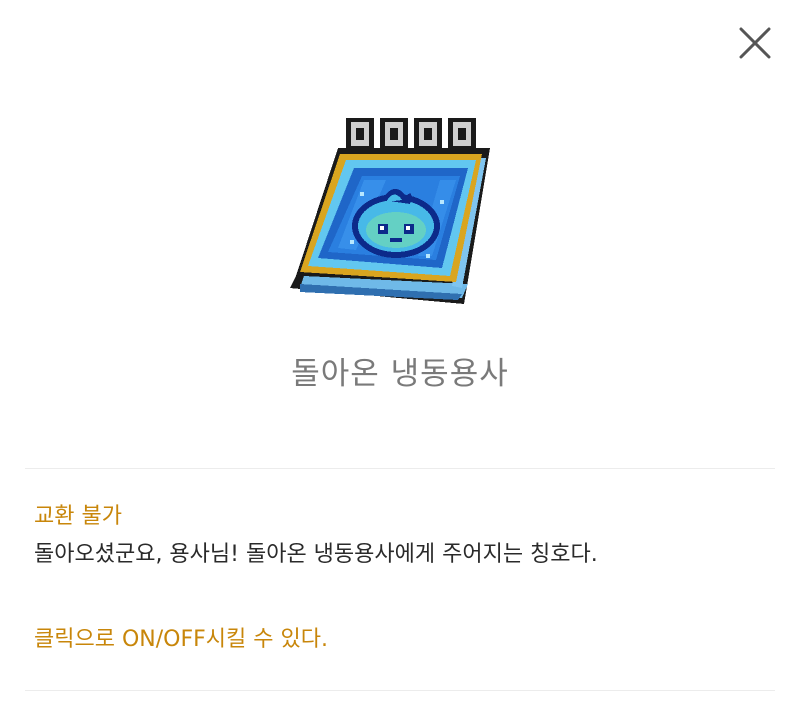  Describe the element at coordinates (398, 208) in the screenshot. I see `frozen-hero-title-icon` at that location.